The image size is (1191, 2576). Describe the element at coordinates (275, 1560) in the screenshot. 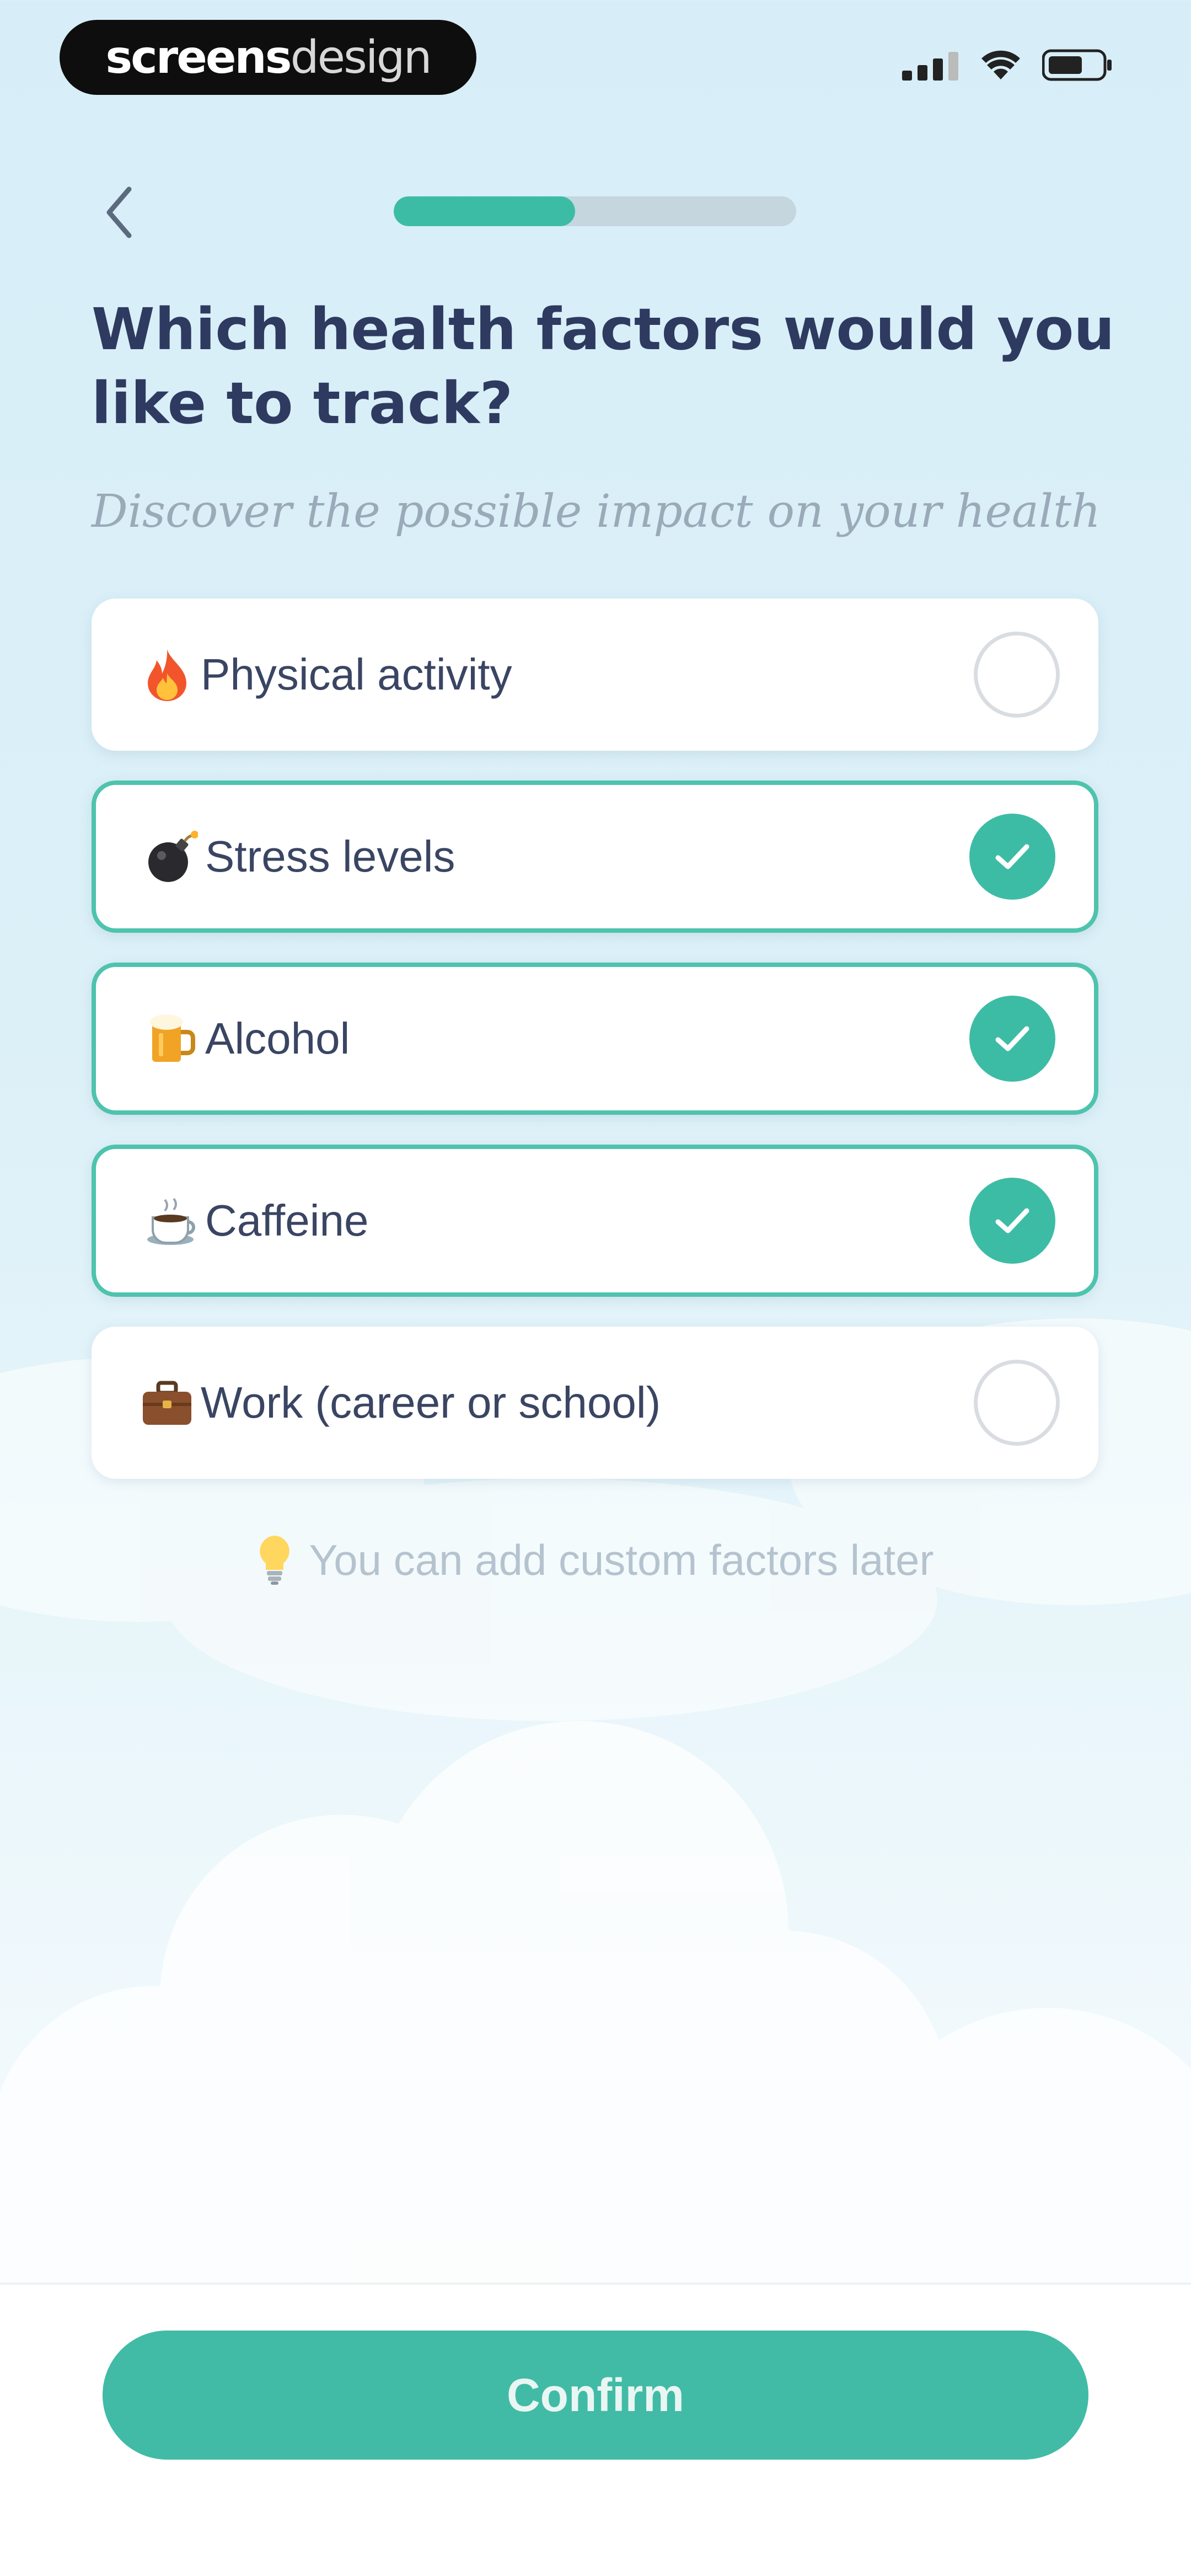

I see `lightbulb-icon` at that location.